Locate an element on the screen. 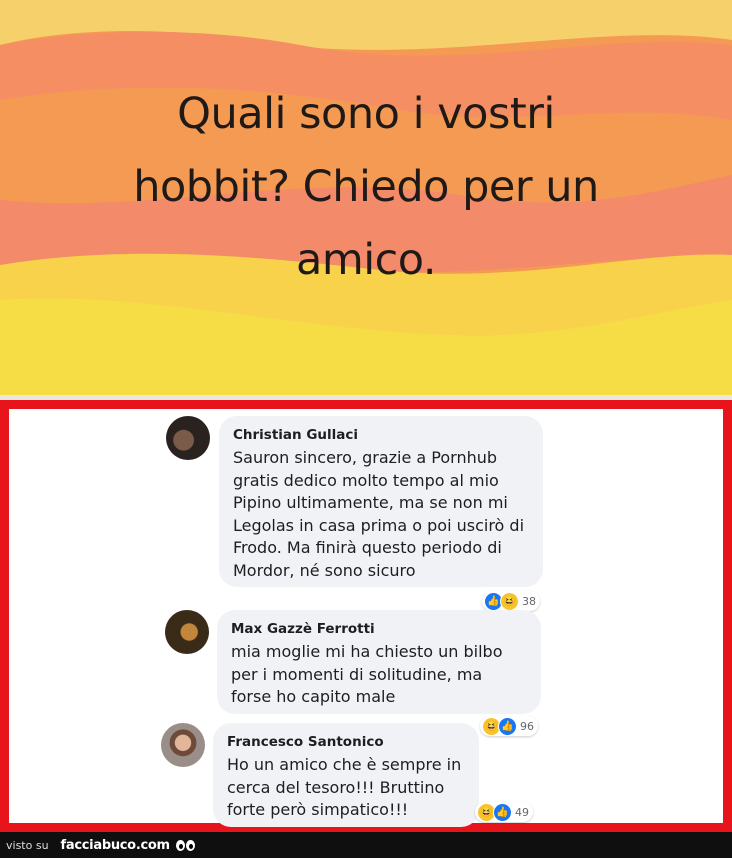 The image size is (732, 858). comment-author: Max Gazzè Ferrotti is located at coordinates (379, 629).